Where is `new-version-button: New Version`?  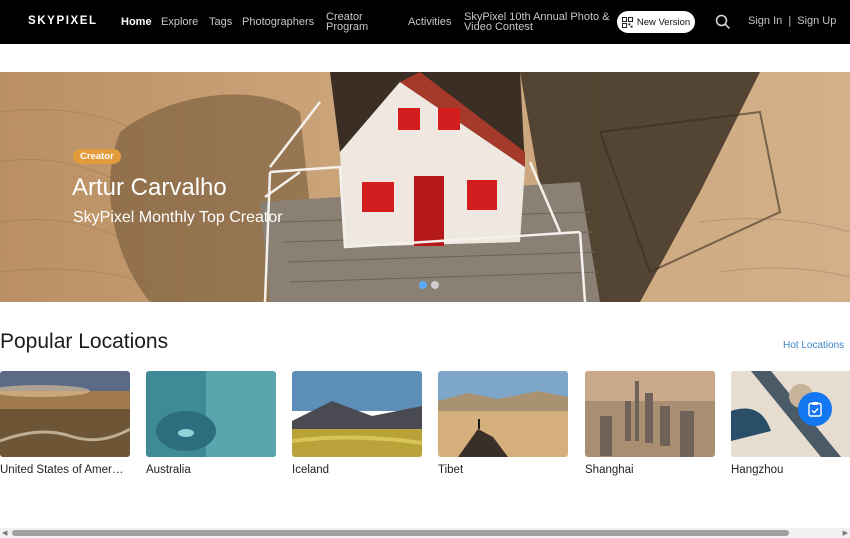
new-version-button: New Version is located at coordinates (656, 22).